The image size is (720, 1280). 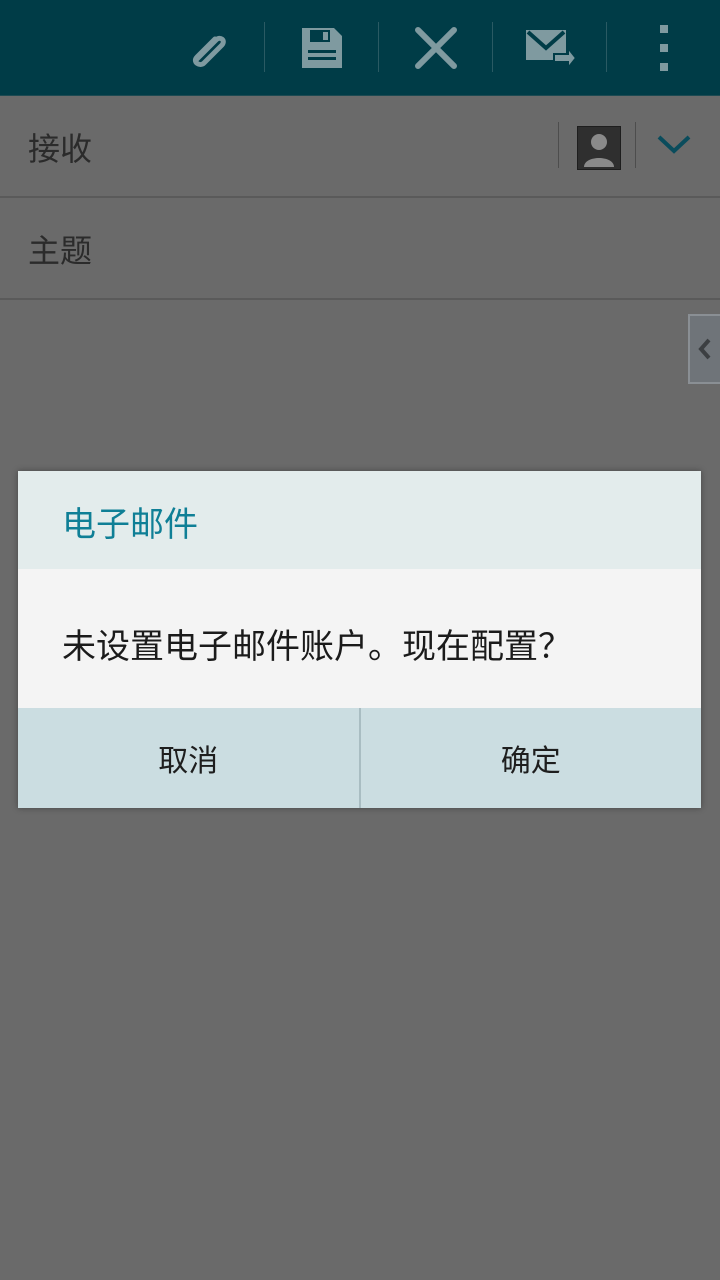 I want to click on chevron-left-icon, so click(x=704, y=349).